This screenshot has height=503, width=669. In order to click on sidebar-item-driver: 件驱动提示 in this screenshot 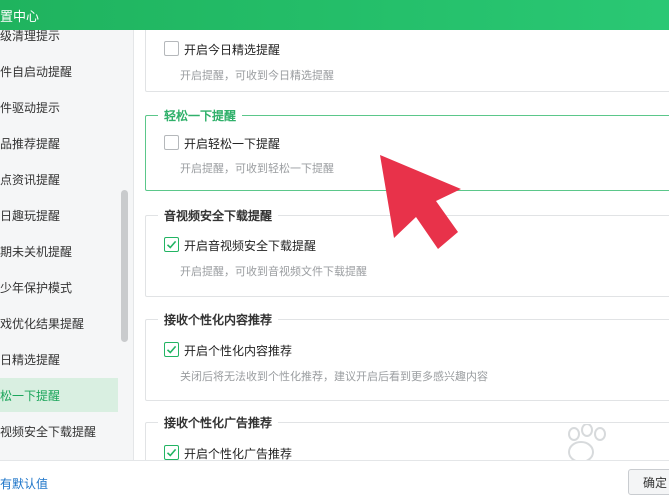, I will do `click(59, 107)`.